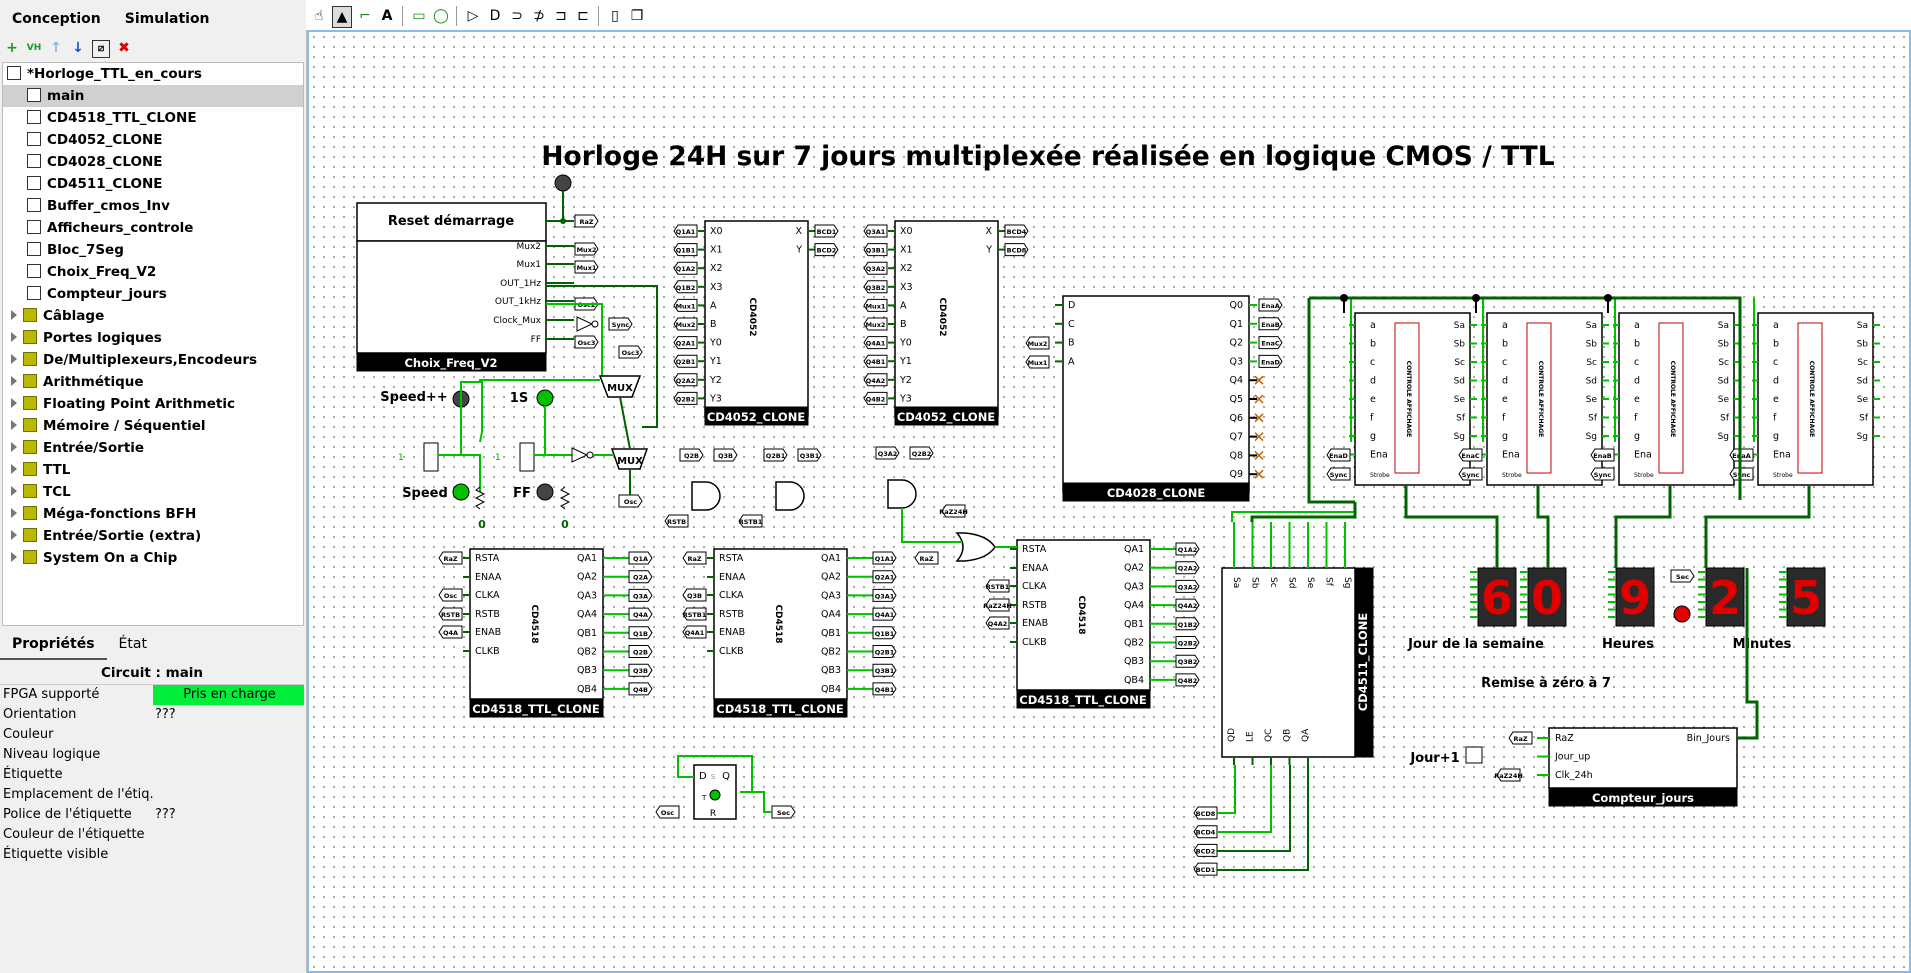  I want to click on property-row: Orientation???, so click(152, 715).